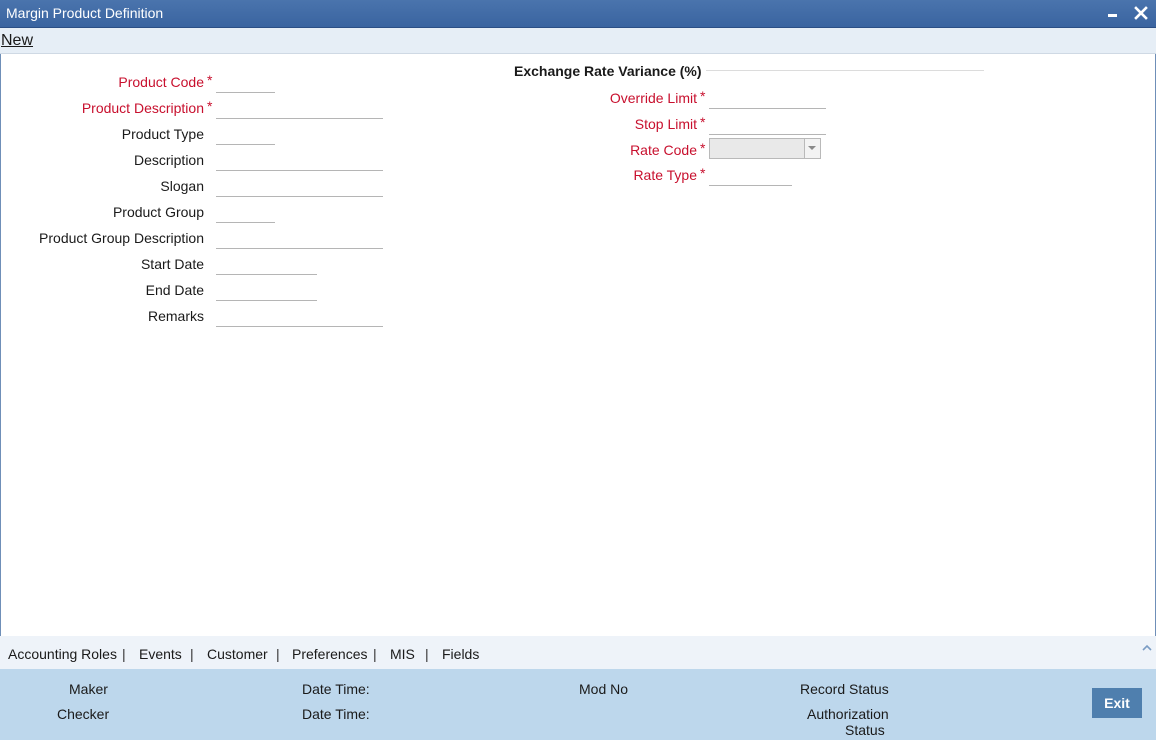 Image resolution: width=1156 pixels, height=740 pixels. What do you see at coordinates (578, 41) in the screenshot?
I see `menu-bar: New` at bounding box center [578, 41].